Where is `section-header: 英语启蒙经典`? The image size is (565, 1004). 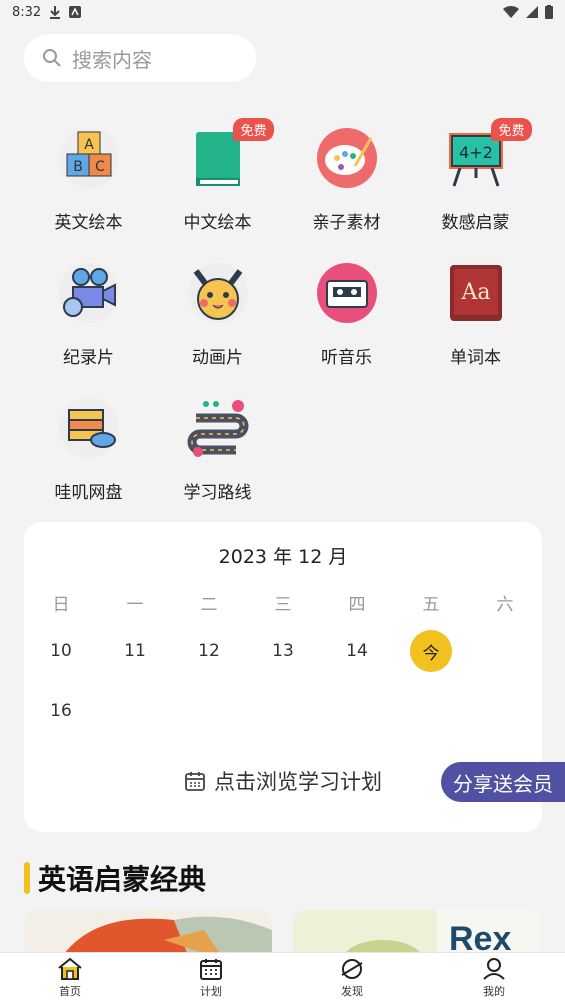
section-header: 英语启蒙经典 is located at coordinates (115, 878).